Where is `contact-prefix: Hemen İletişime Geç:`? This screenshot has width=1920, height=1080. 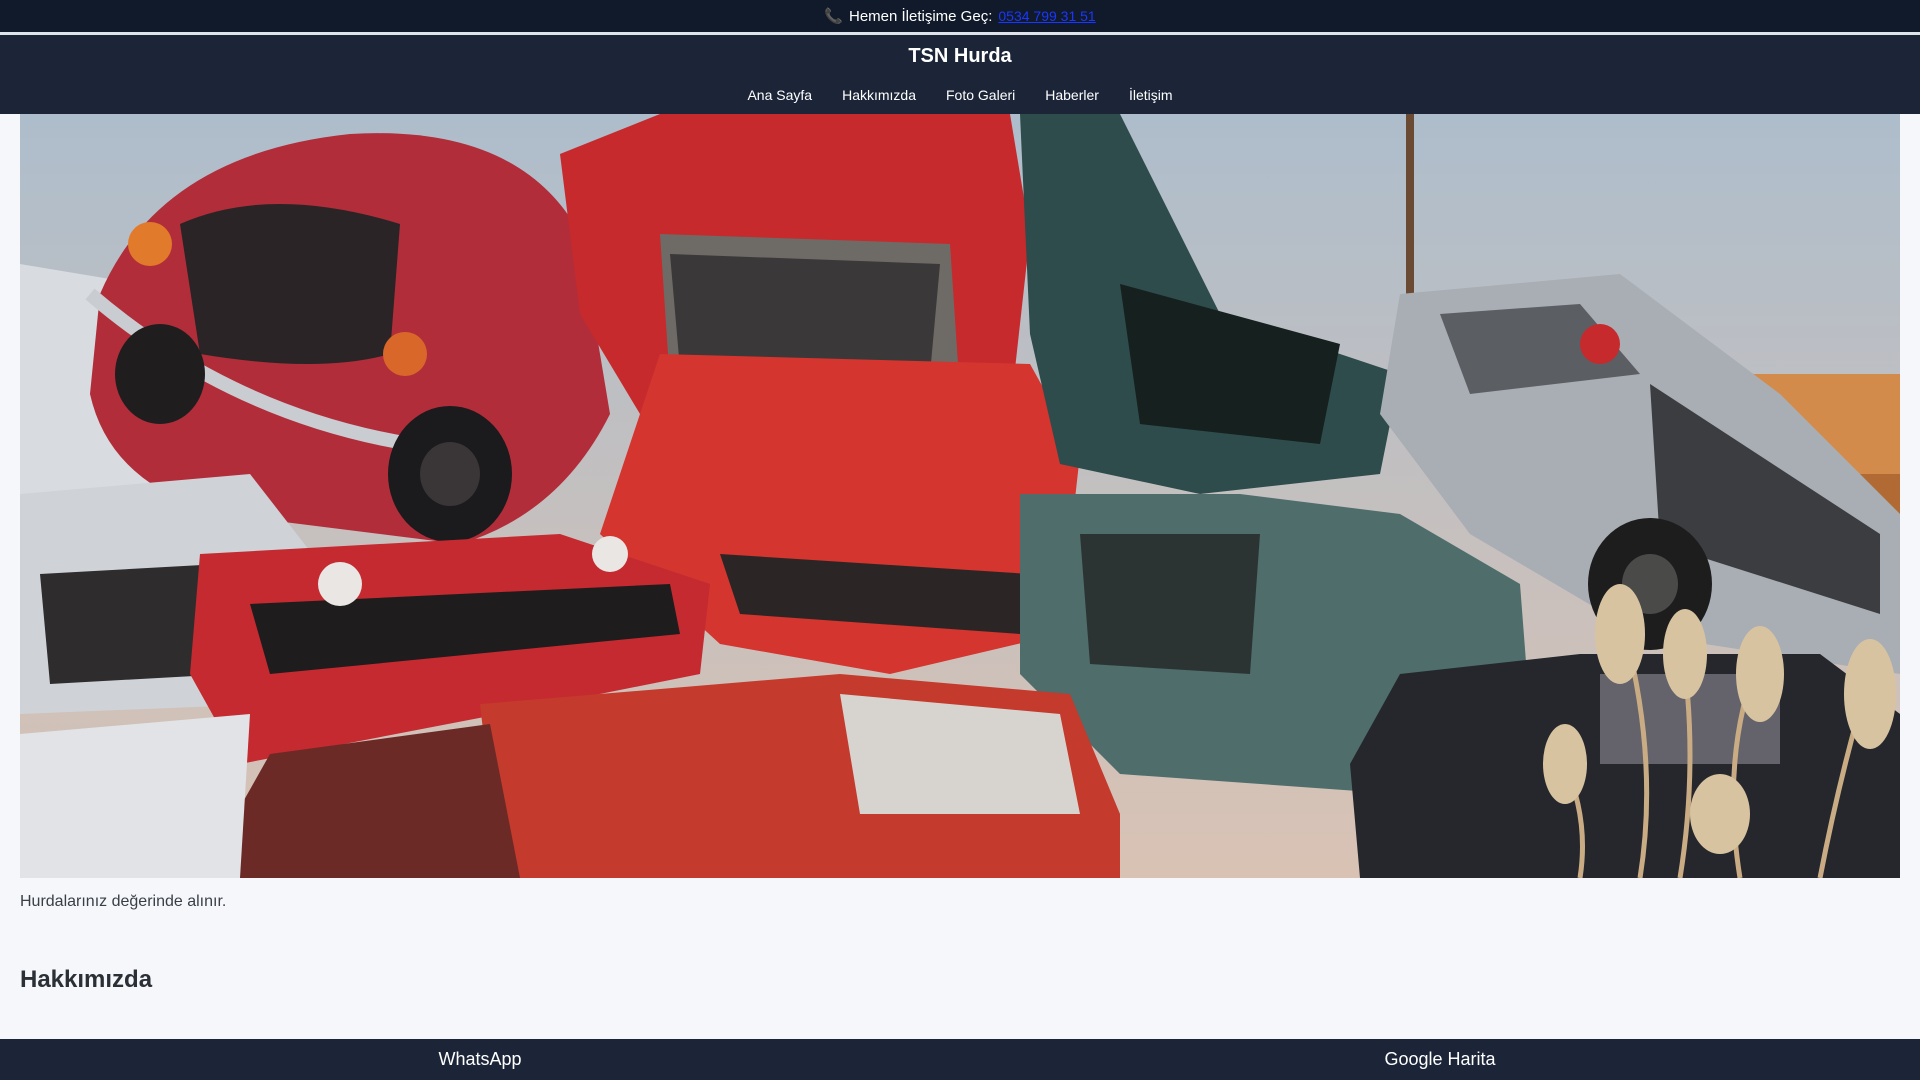
contact-prefix: Hemen İletişime Geç: is located at coordinates (920, 16).